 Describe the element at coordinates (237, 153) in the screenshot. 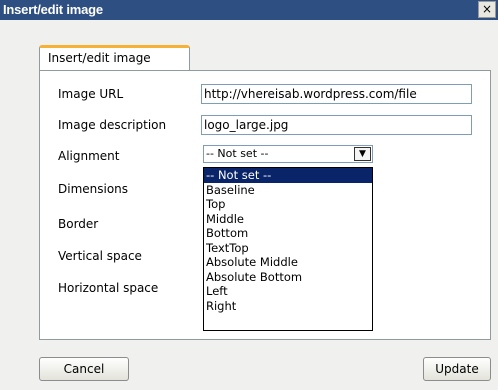

I see `alignment-selected-value: -- Not set --` at that location.